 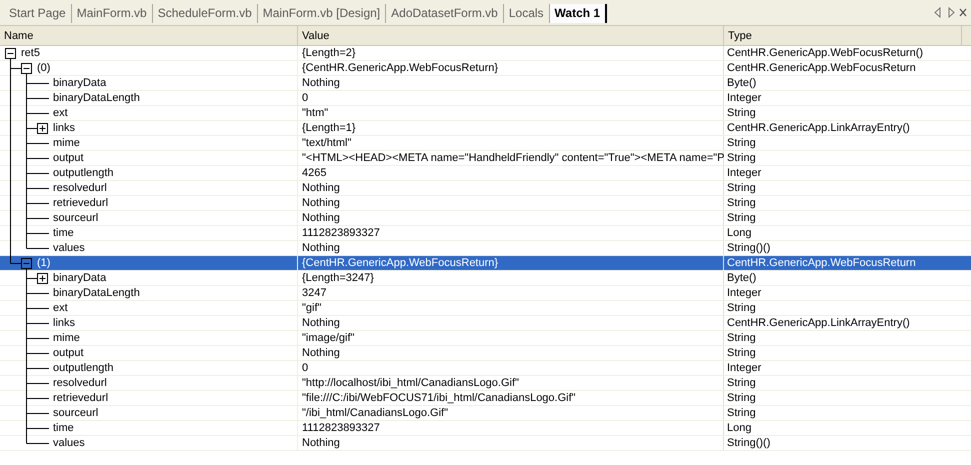 I want to click on type-cell-text: CentHR.GenericApp.LinkArrayEntry(), so click(x=818, y=323).